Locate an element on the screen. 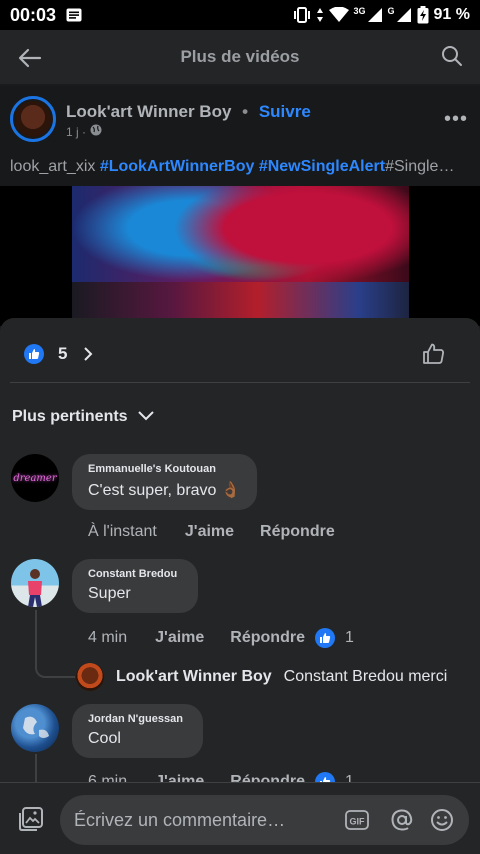 The height and width of the screenshot is (854, 480). comment-input: Écrivez un commentaire… GIF is located at coordinates (264, 820).